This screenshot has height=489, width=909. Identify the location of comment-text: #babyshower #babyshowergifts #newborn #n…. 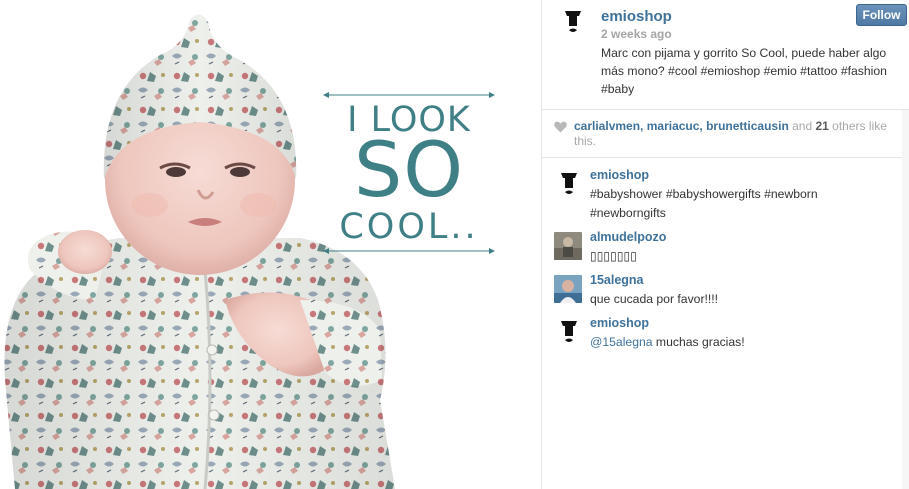
(704, 203).